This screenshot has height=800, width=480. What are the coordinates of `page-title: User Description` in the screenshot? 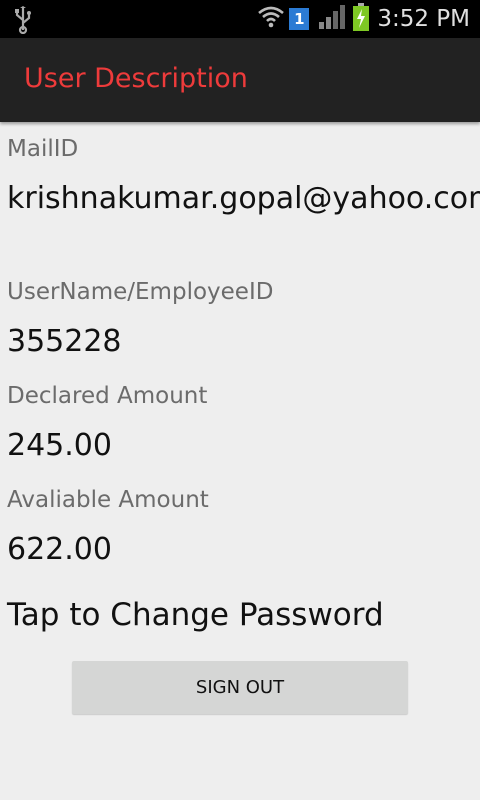 It's located at (136, 78).